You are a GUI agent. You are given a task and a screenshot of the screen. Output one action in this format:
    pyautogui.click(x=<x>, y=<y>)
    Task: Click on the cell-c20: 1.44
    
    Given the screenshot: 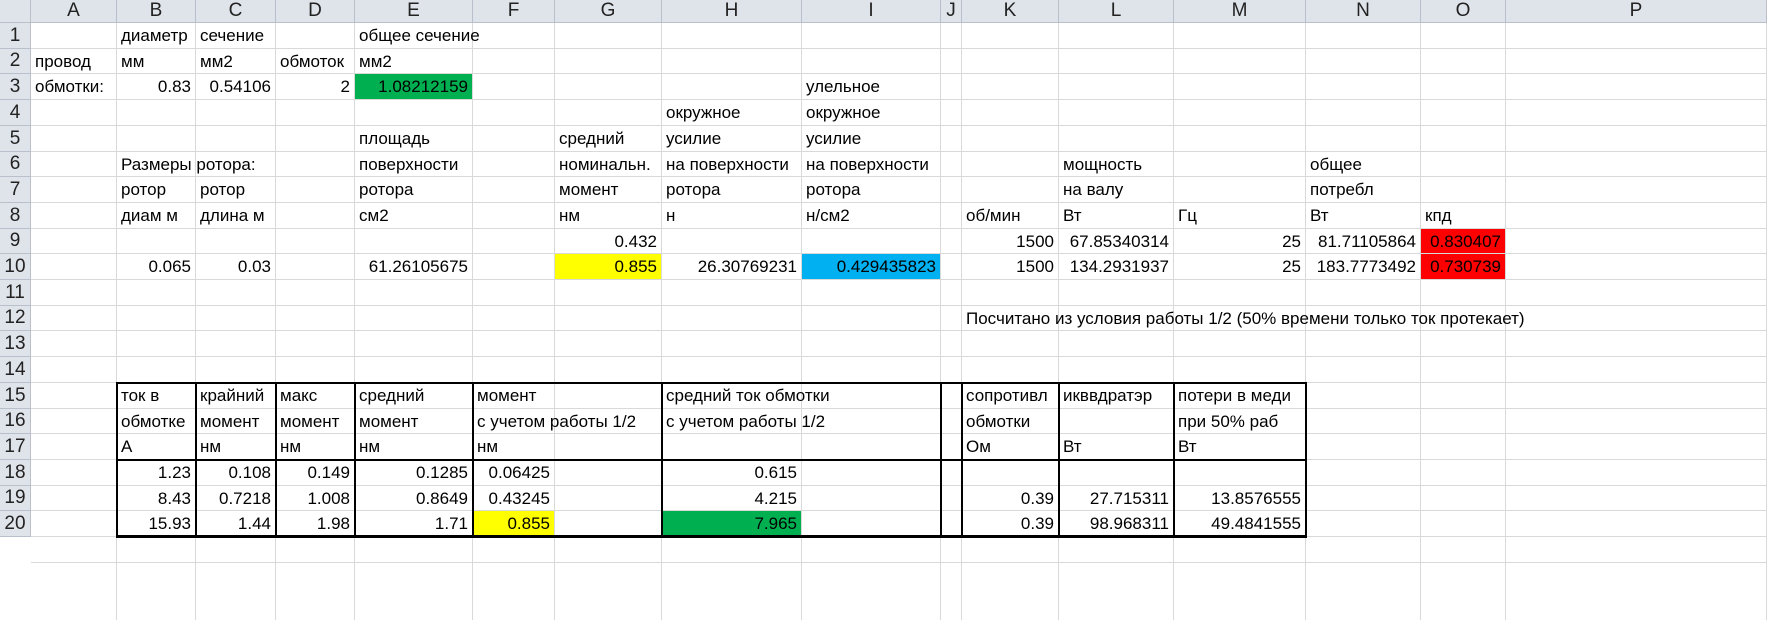 What is the action you would take?
    pyautogui.click(x=235, y=523)
    